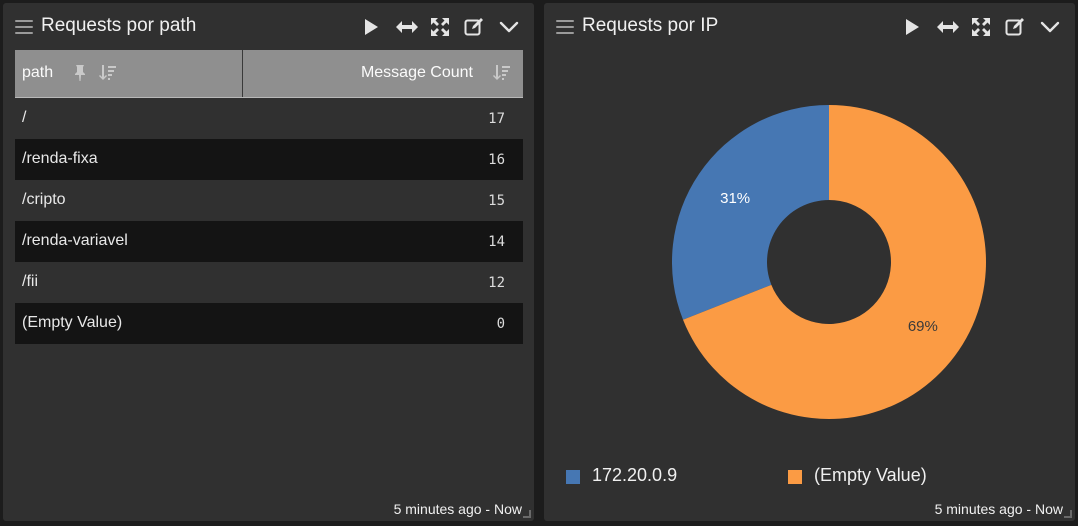 The height and width of the screenshot is (526, 1078). What do you see at coordinates (496, 283) in the screenshot?
I see `count-cell: 12` at bounding box center [496, 283].